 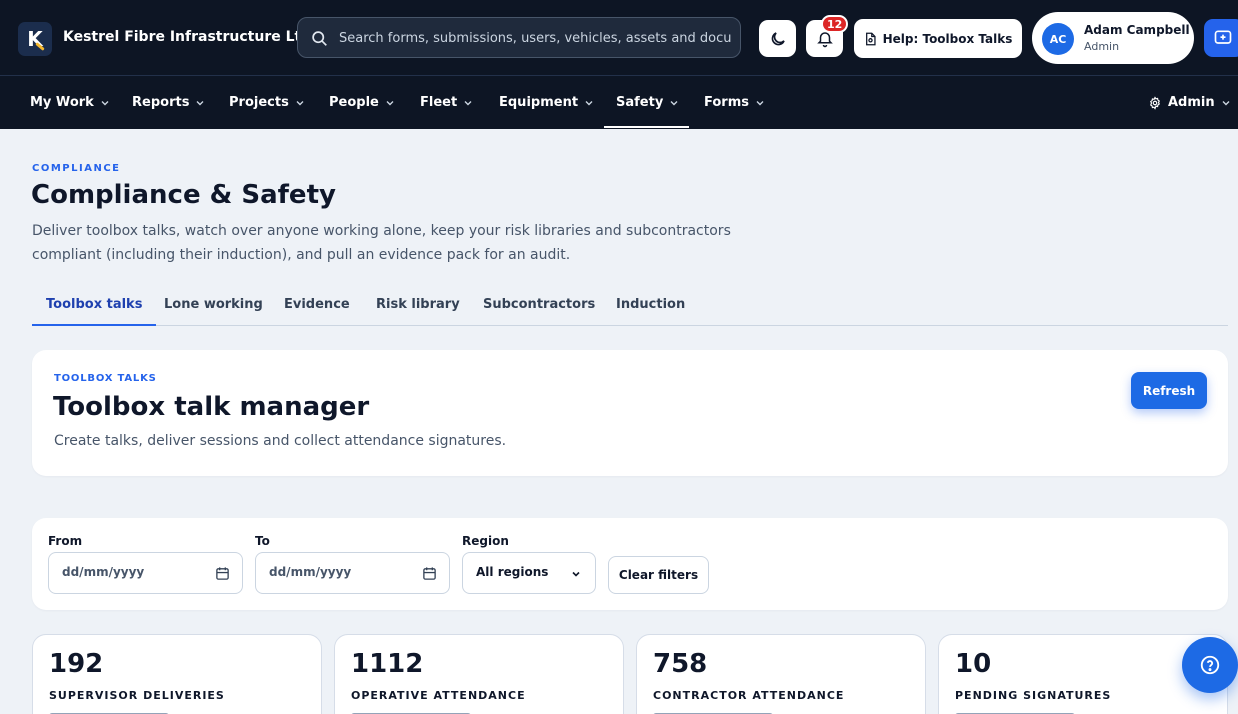 I want to click on global-search, so click(x=519, y=37).